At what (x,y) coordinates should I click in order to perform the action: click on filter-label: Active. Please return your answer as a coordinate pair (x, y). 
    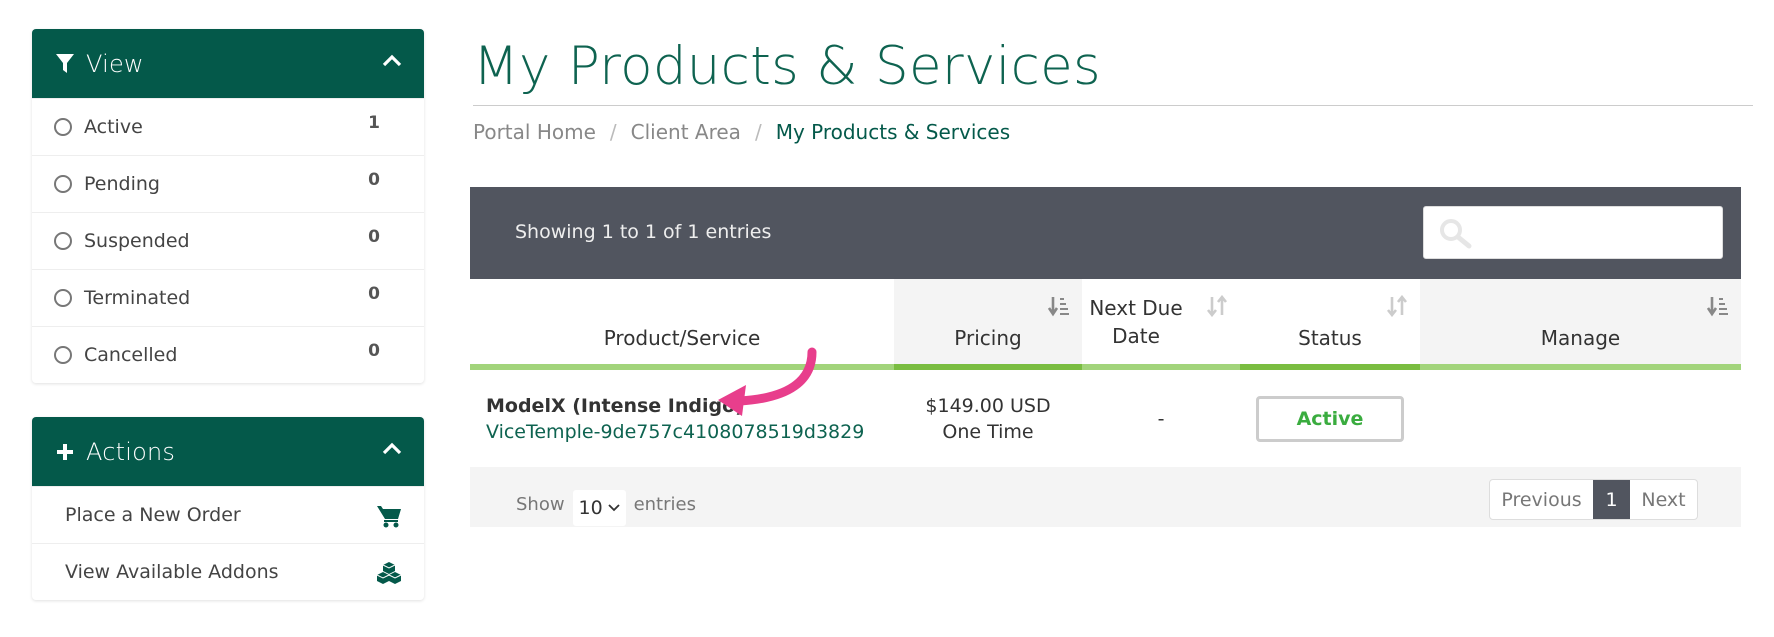
    Looking at the image, I should click on (113, 127).